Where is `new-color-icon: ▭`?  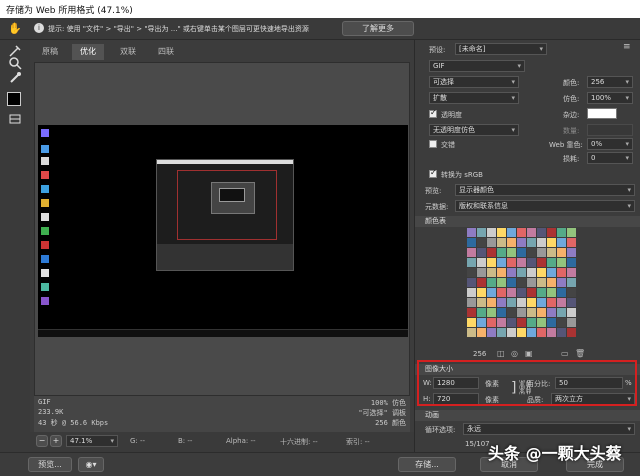
new-color-icon: ▭ is located at coordinates (565, 353).